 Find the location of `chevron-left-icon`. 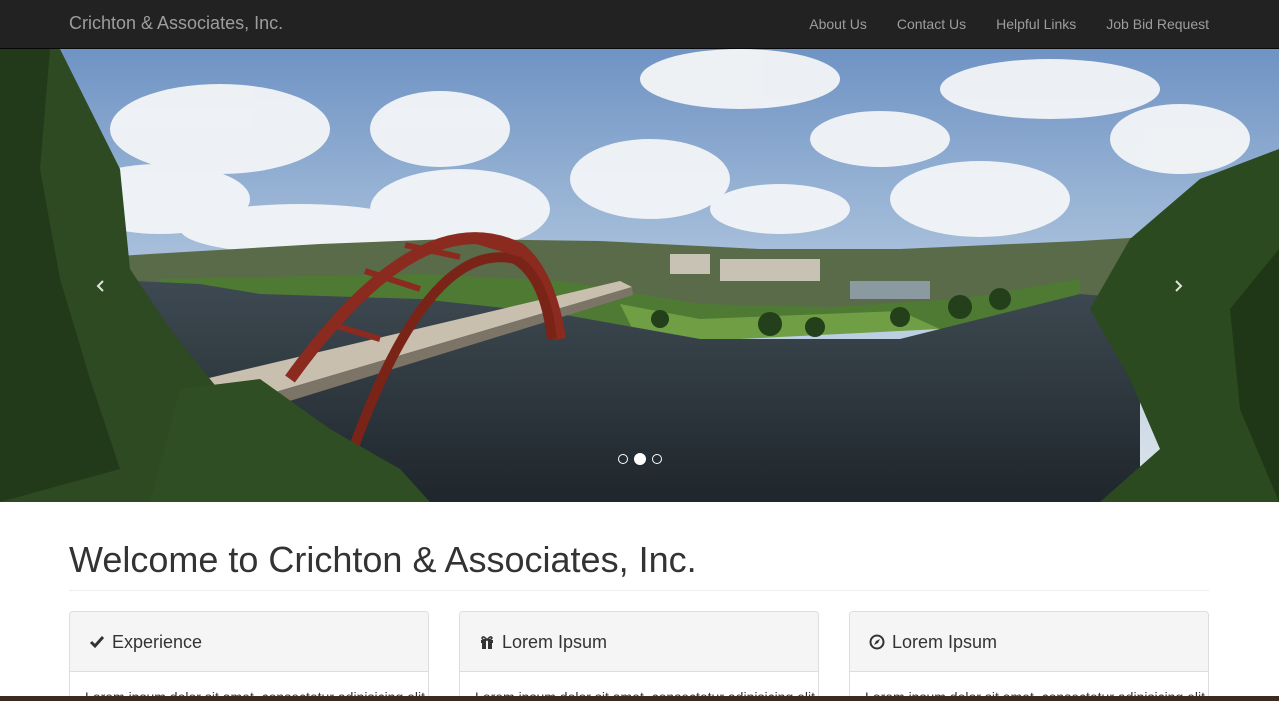

chevron-left-icon is located at coordinates (100, 286).